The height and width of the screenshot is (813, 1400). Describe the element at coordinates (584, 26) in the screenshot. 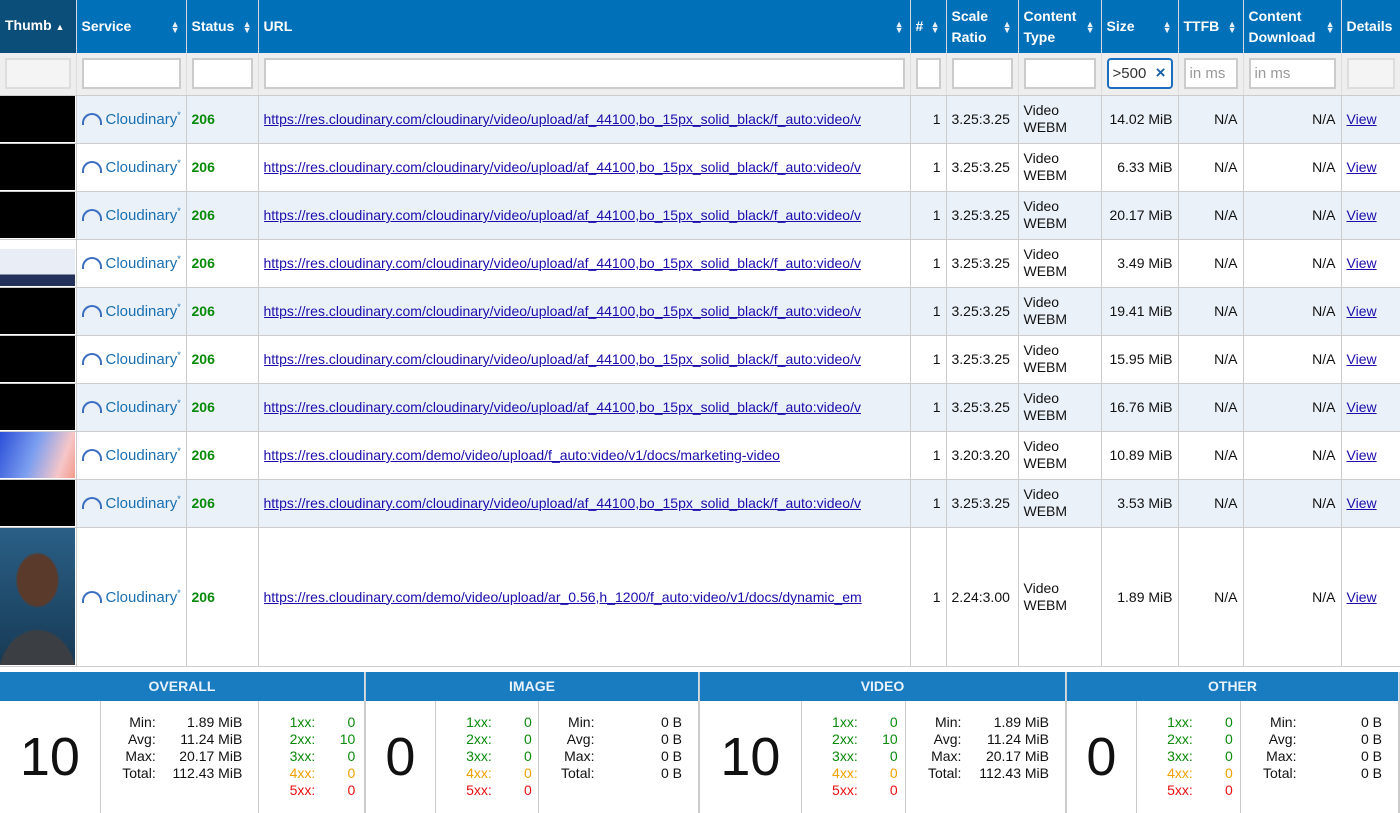

I see `col-url: URL ▲ ▼` at that location.